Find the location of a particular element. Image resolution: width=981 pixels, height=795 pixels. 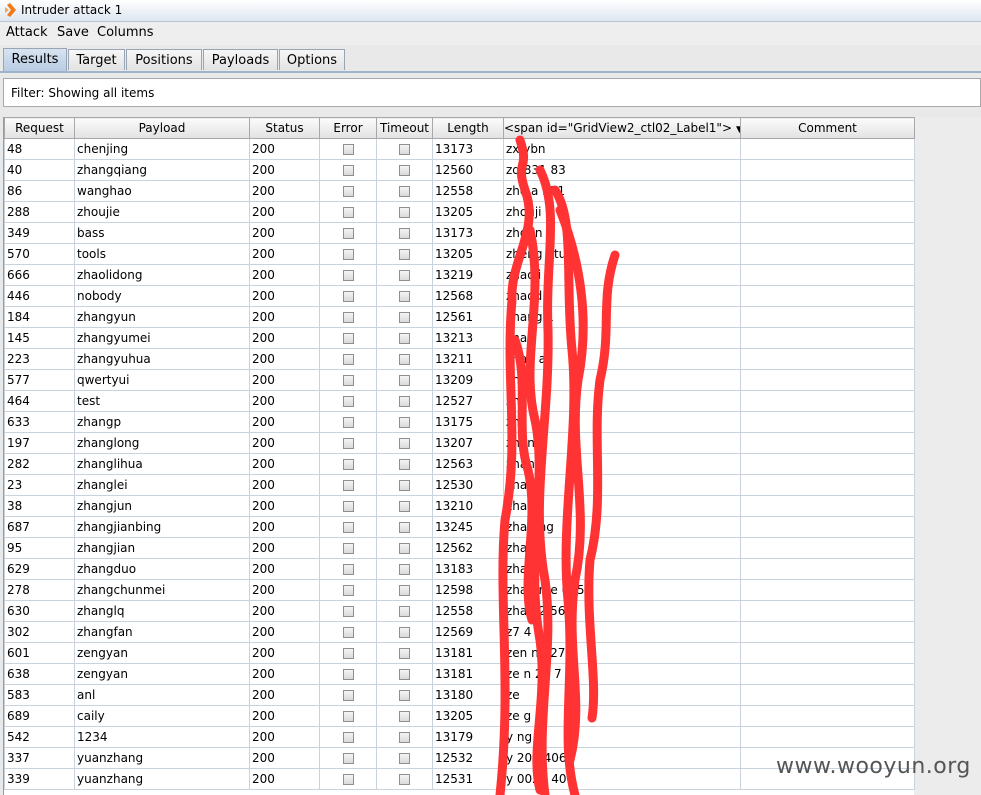

col-length: Length is located at coordinates (468, 128).